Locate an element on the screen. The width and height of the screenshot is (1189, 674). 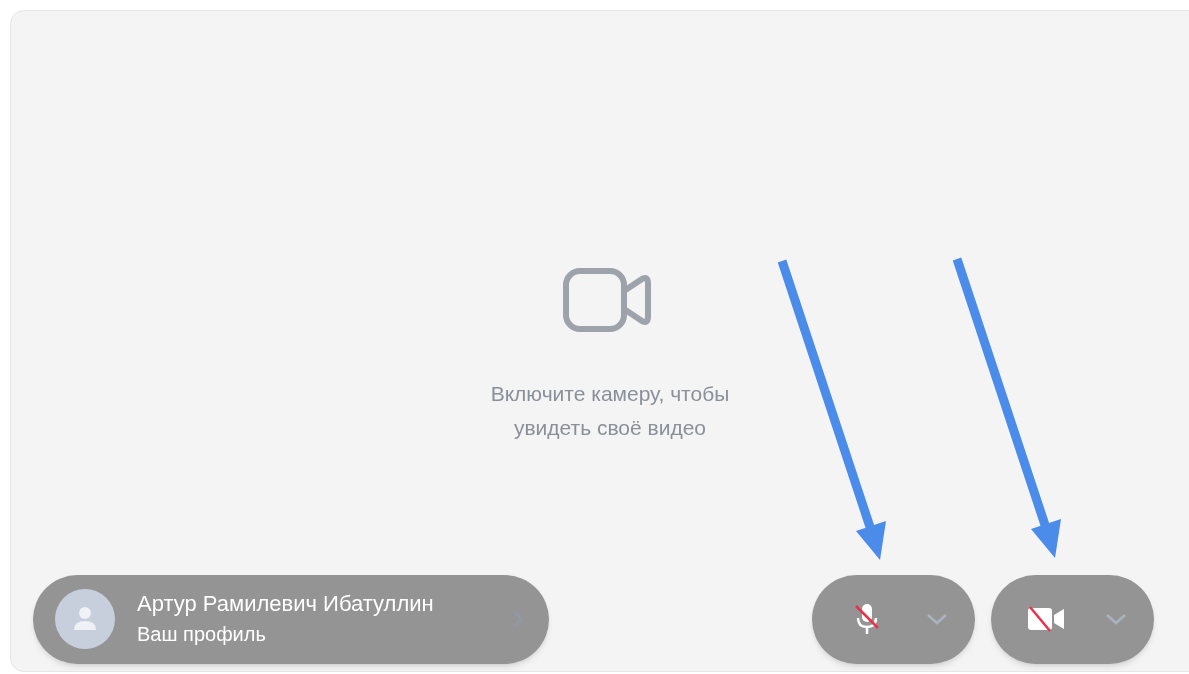
profile-button: Артур Рамилевич Ибатуллин Ваш профиль is located at coordinates (291, 619).